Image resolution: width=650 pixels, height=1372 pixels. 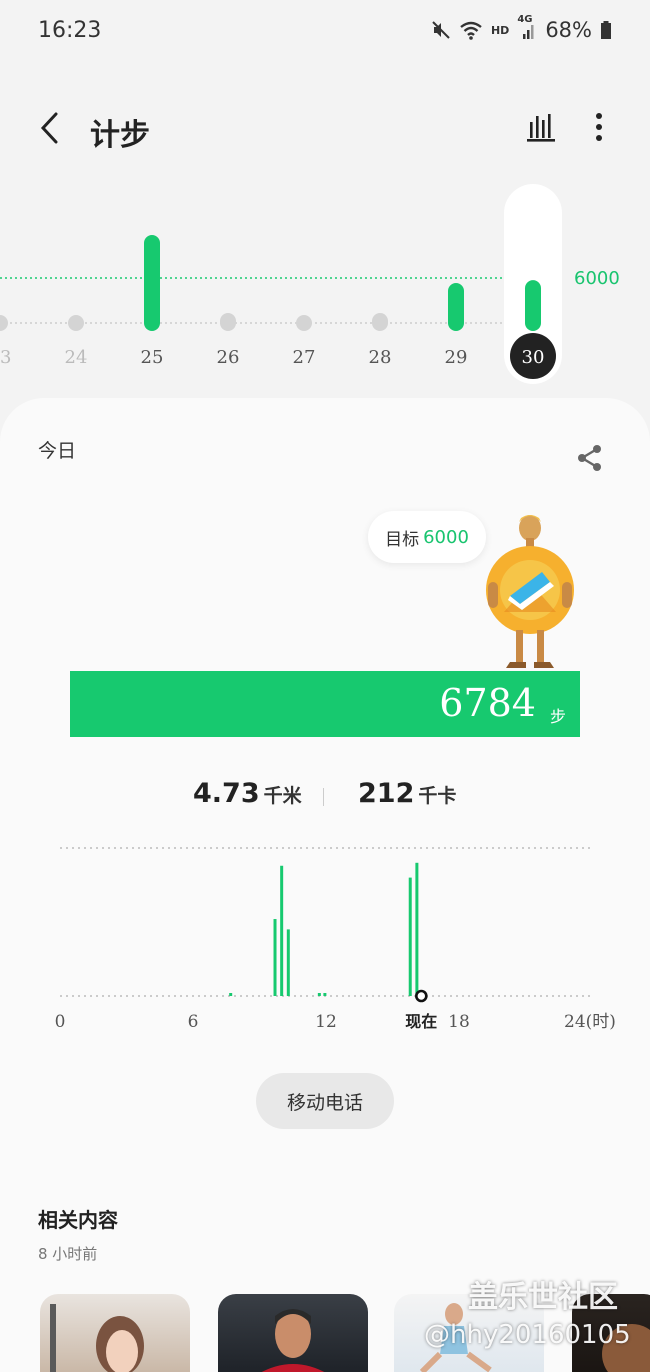 I want to click on hourly-steps-chart: 0 6 12 18 24(时) 现在, so click(x=335, y=939).